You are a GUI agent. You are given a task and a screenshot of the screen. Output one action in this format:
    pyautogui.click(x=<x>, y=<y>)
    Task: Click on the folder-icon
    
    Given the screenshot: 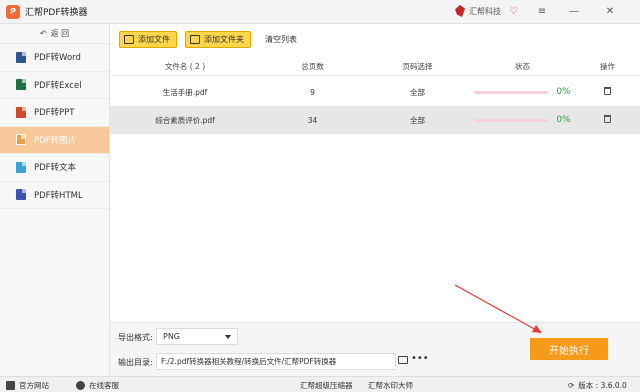 What is the action you would take?
    pyautogui.click(x=403, y=360)
    